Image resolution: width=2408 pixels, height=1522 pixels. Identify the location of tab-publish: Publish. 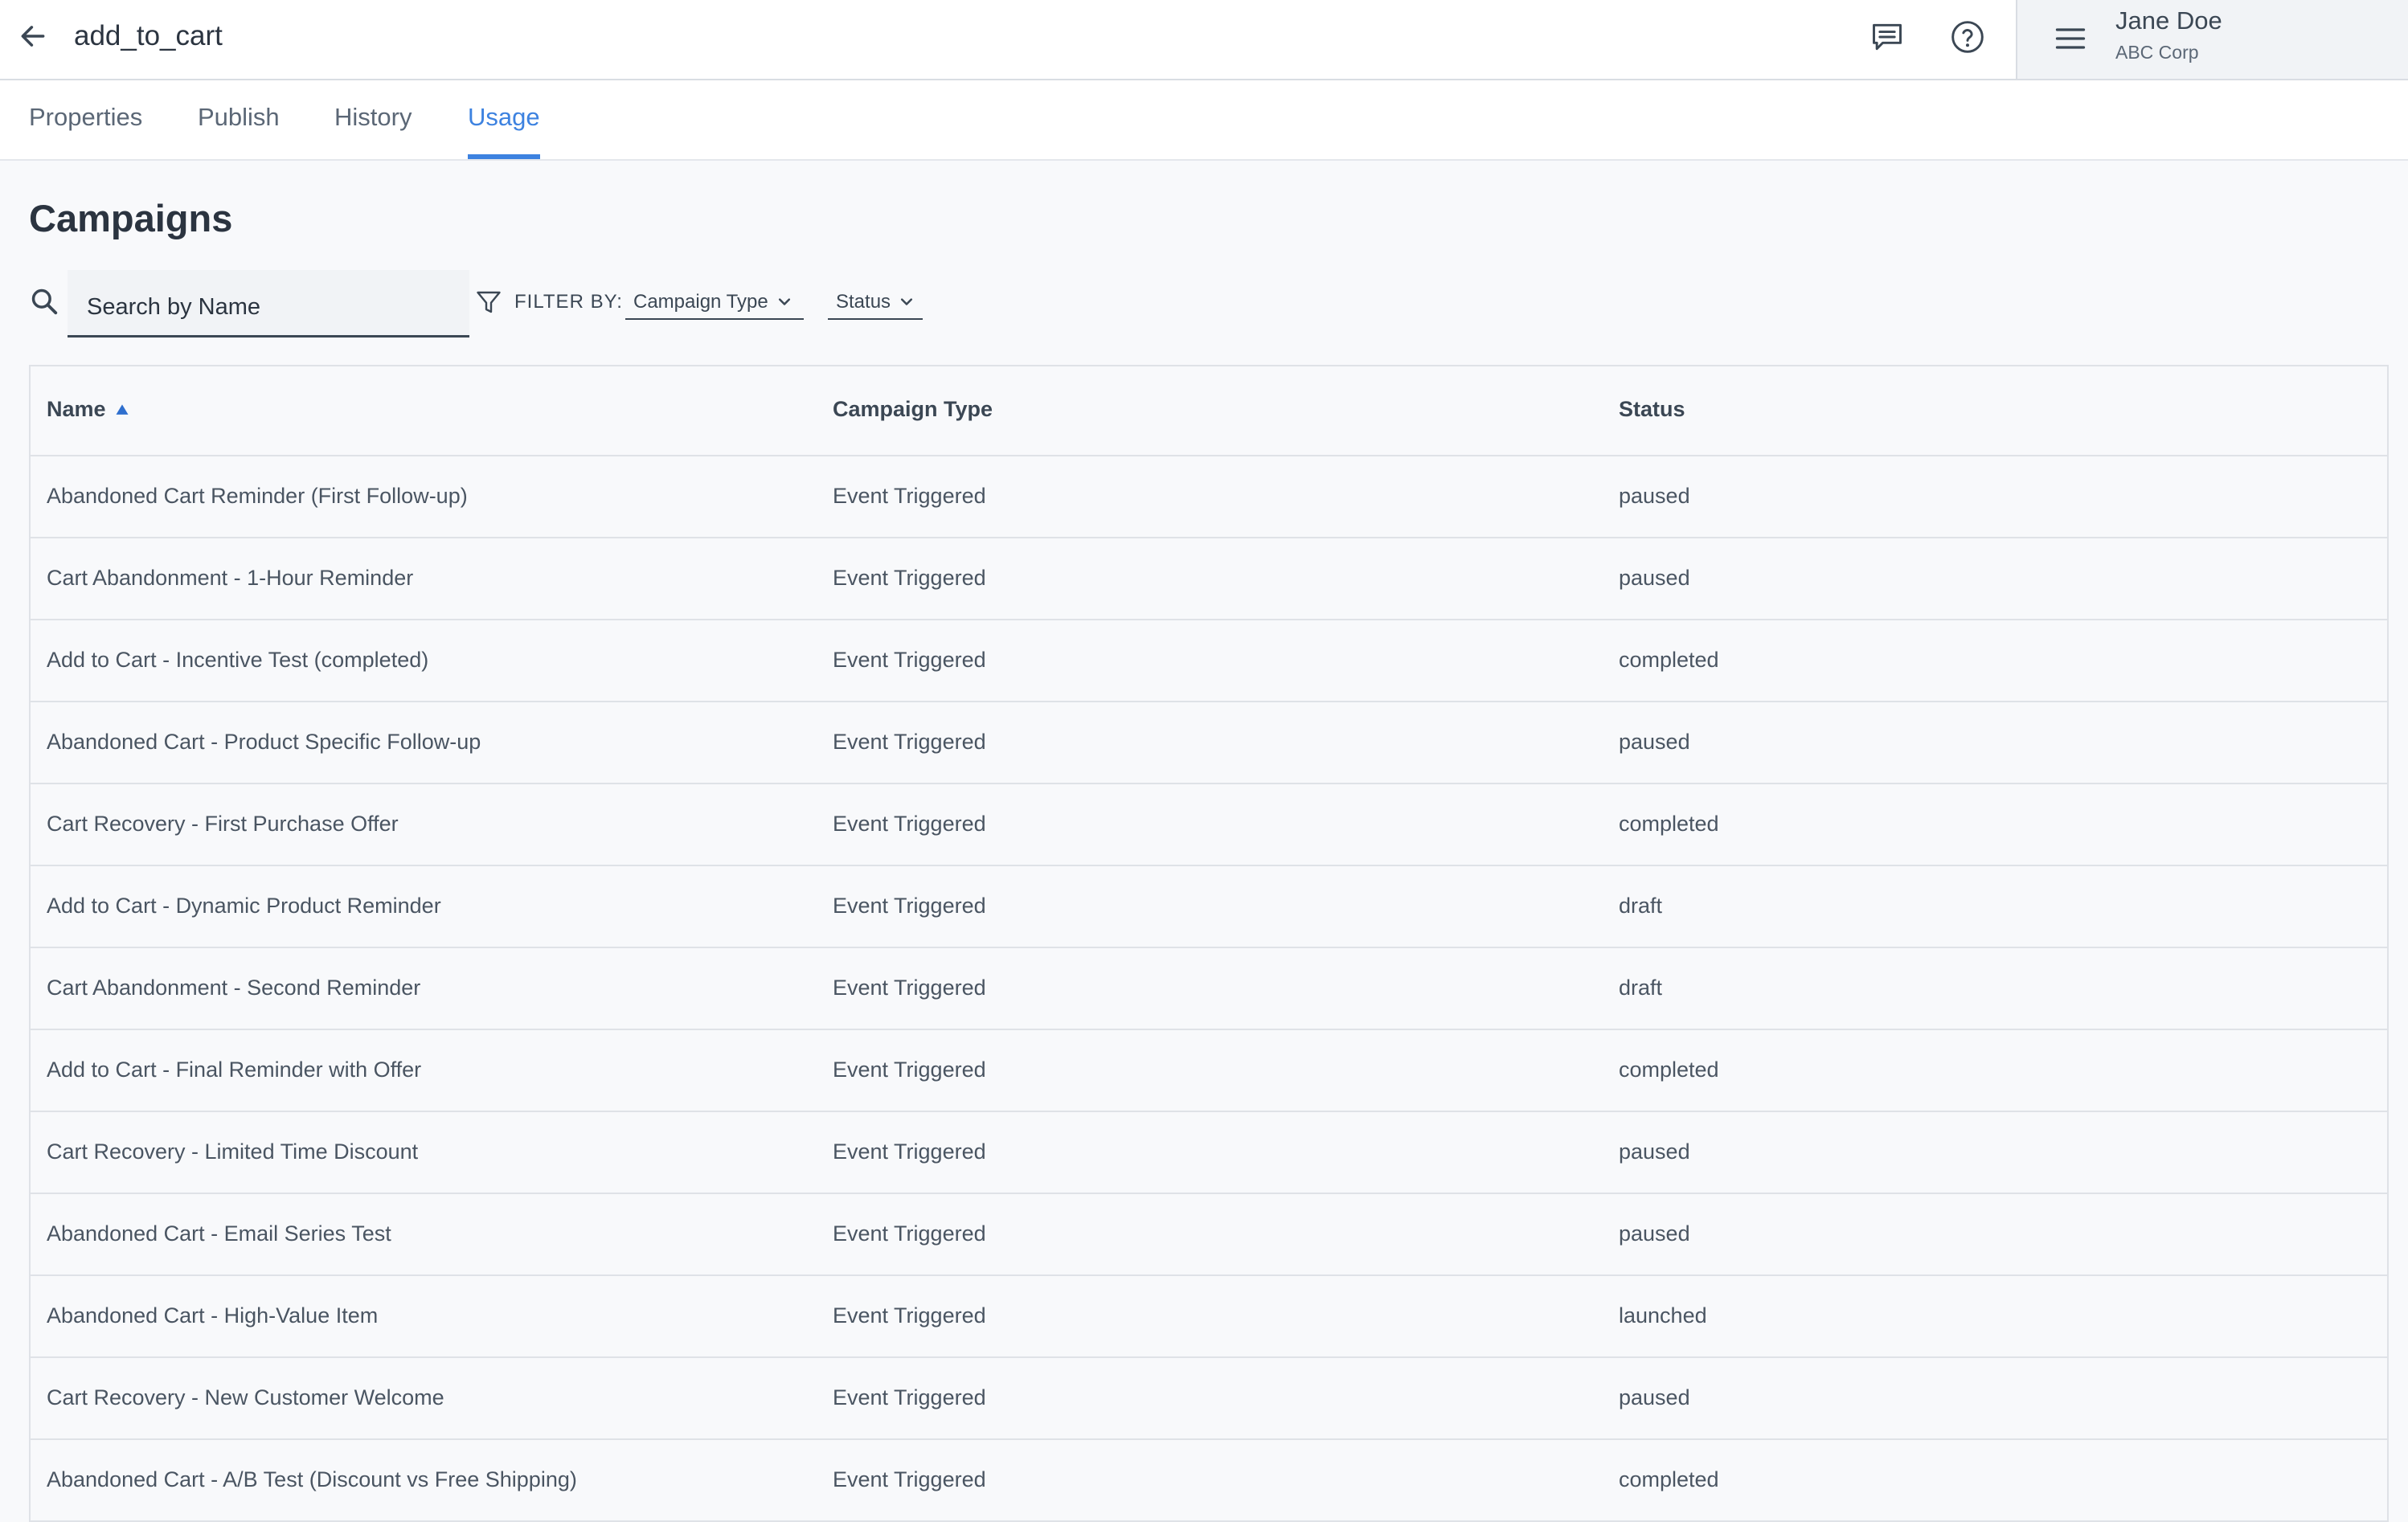
(239, 131).